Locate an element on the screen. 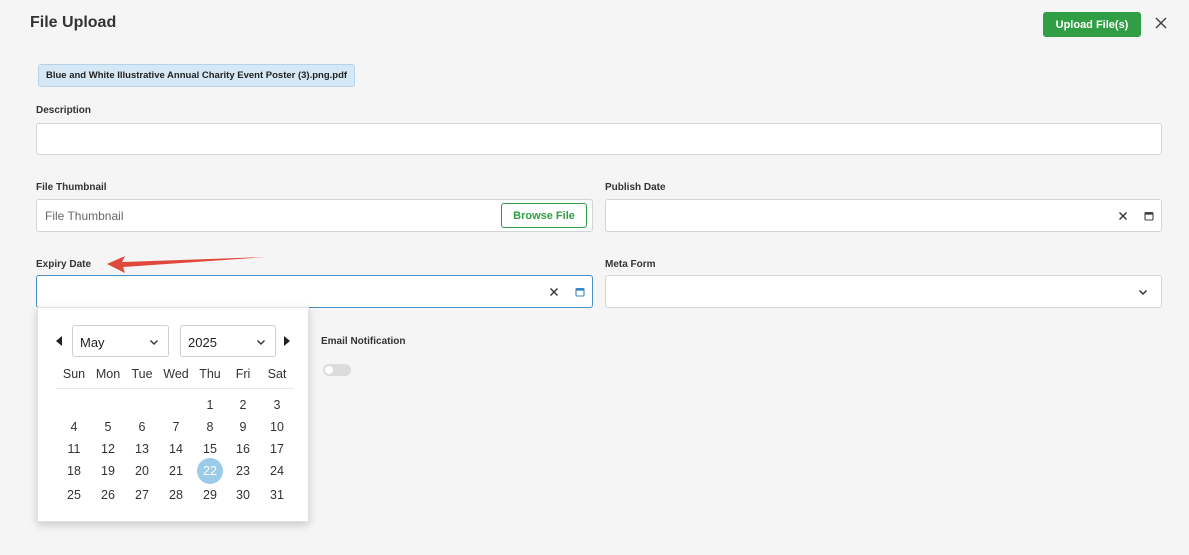 The width and height of the screenshot is (1189, 555). expiry-date-field is located at coordinates (314, 291).